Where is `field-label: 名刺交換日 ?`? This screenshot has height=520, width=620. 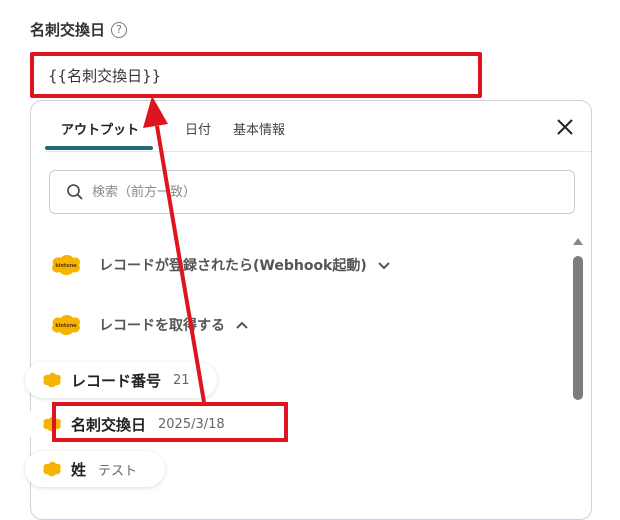 field-label: 名刺交換日 ? is located at coordinates (79, 29).